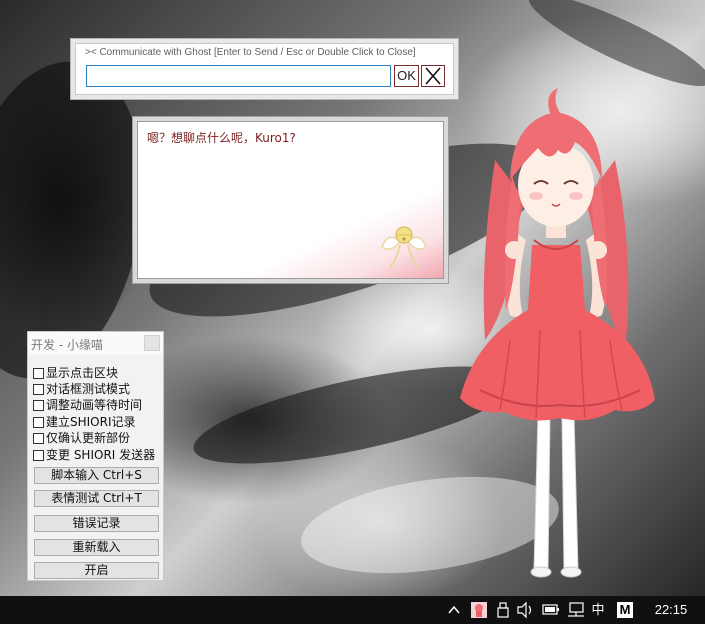  What do you see at coordinates (96, 523) in the screenshot?
I see `error-log-button: 错误记录` at bounding box center [96, 523].